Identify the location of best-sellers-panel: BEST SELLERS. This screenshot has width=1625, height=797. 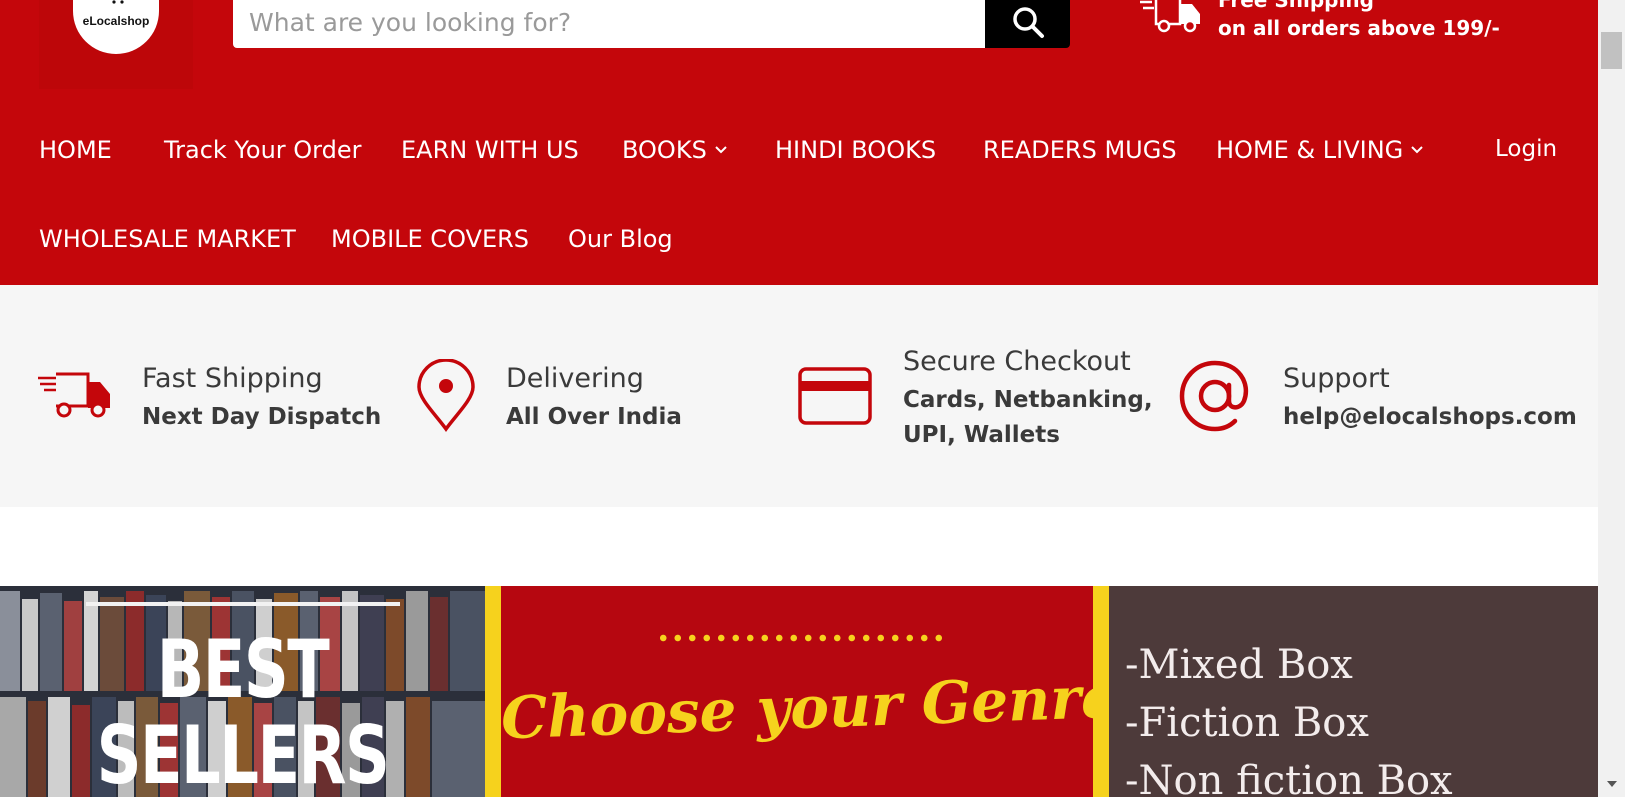
(242, 691).